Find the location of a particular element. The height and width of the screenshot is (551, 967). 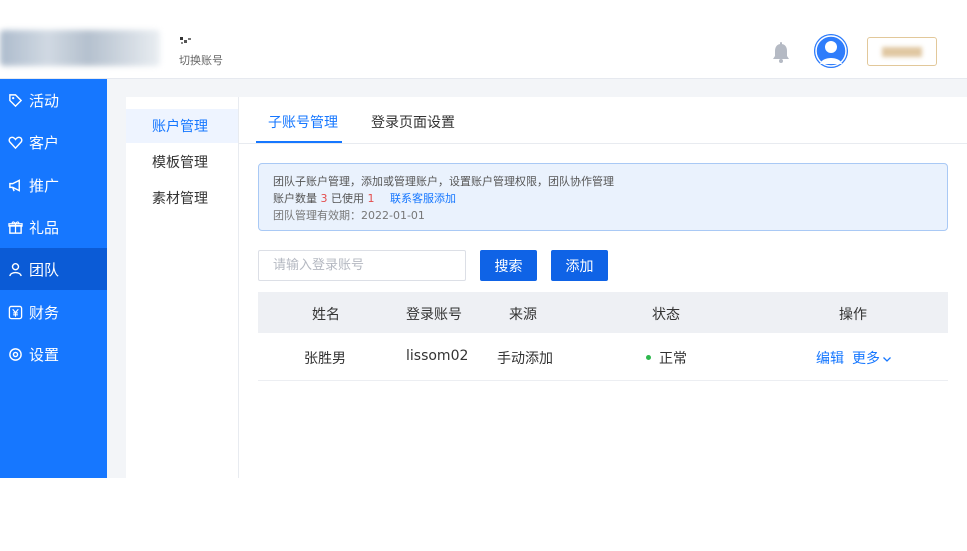

sidebar-item-promotion: 推广 is located at coordinates (53, 185).